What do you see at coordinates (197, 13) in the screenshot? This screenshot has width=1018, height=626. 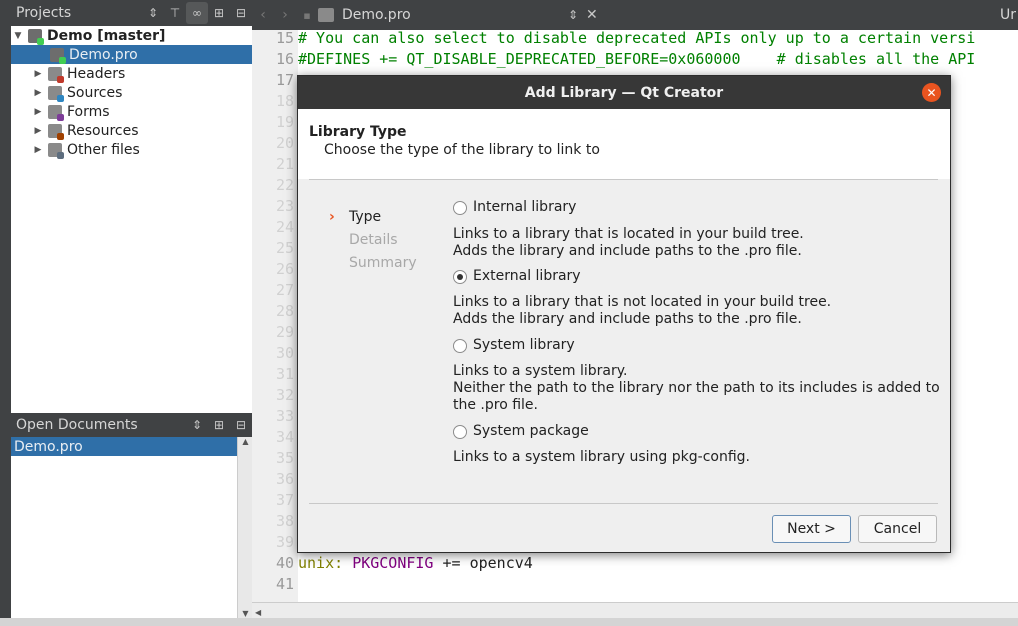 I see `link-icon: ∞` at bounding box center [197, 13].